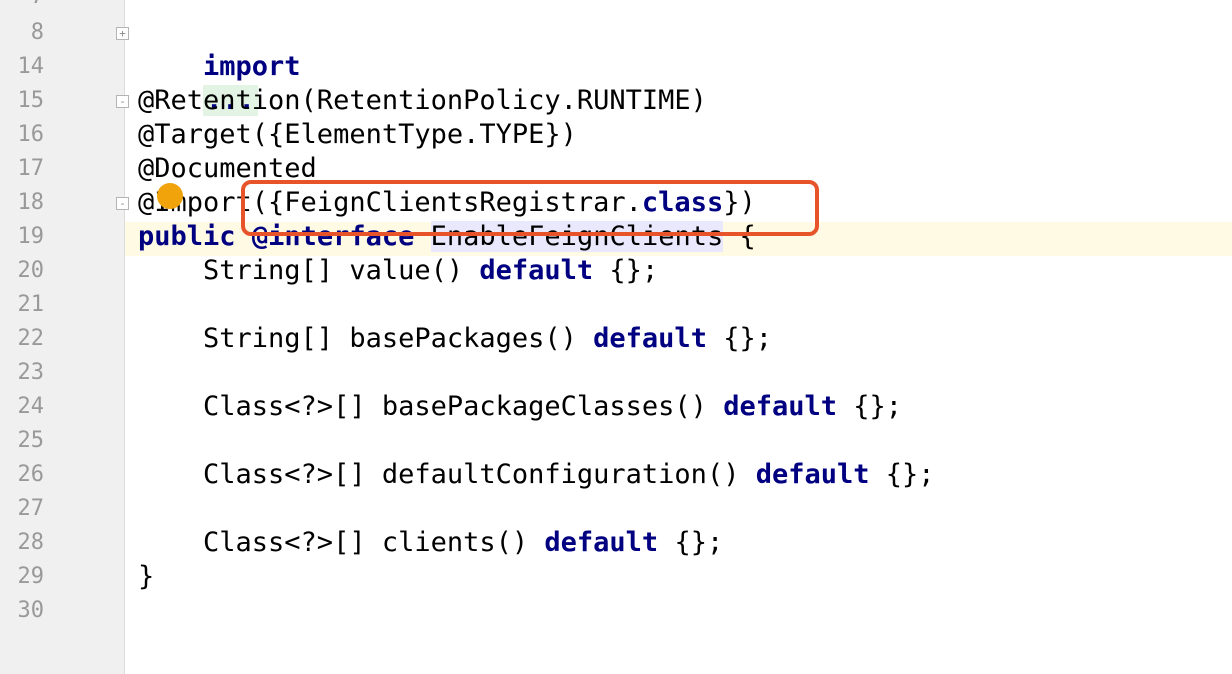 The width and height of the screenshot is (1232, 674). What do you see at coordinates (341, 542) in the screenshot?
I see `method-signature: Class<?>[] clients()` at bounding box center [341, 542].